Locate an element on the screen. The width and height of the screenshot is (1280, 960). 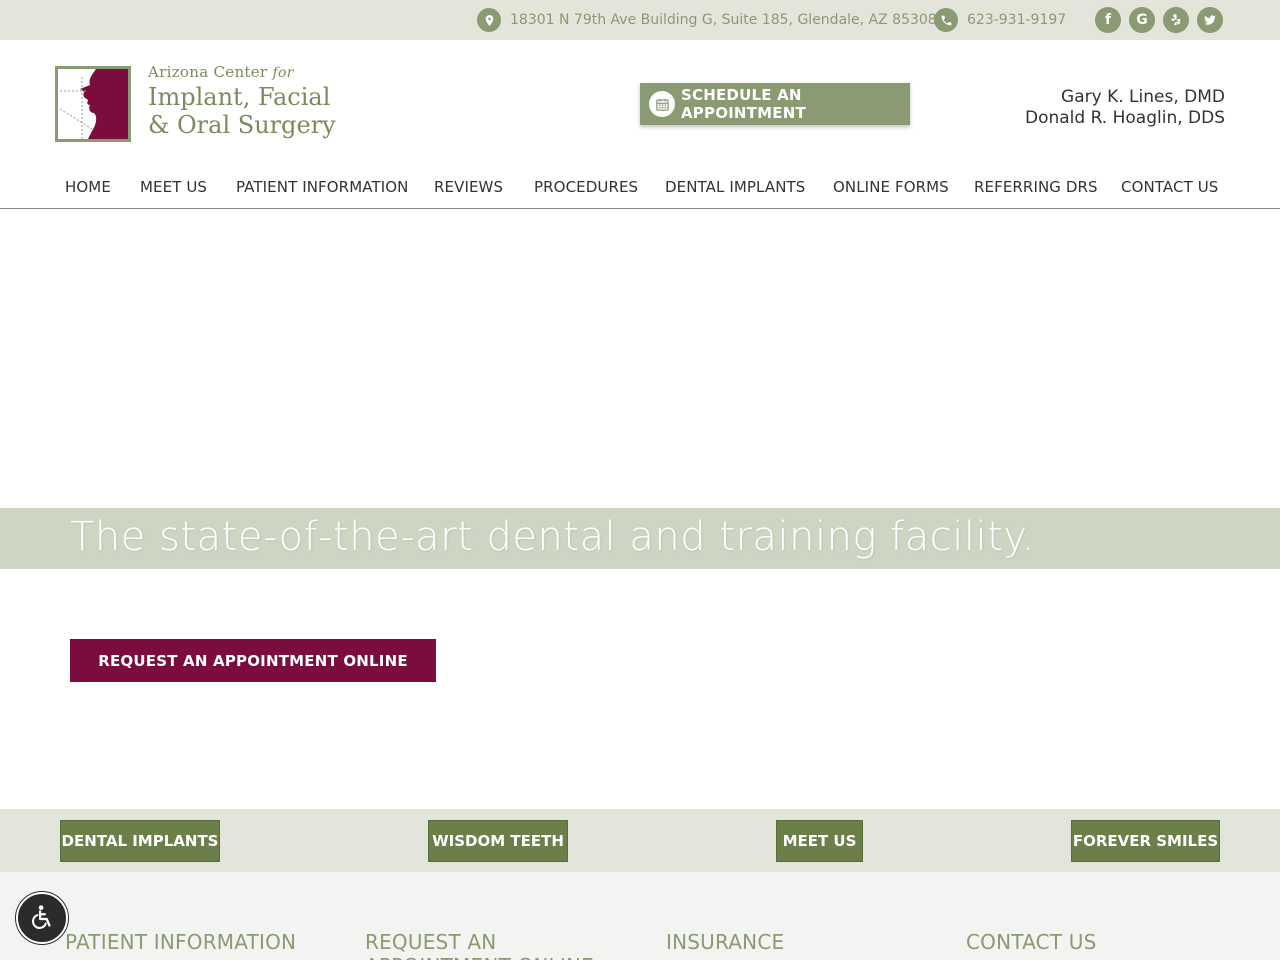
nav-item-dental-implants: DENTAL IMPLANTS is located at coordinates (735, 187).